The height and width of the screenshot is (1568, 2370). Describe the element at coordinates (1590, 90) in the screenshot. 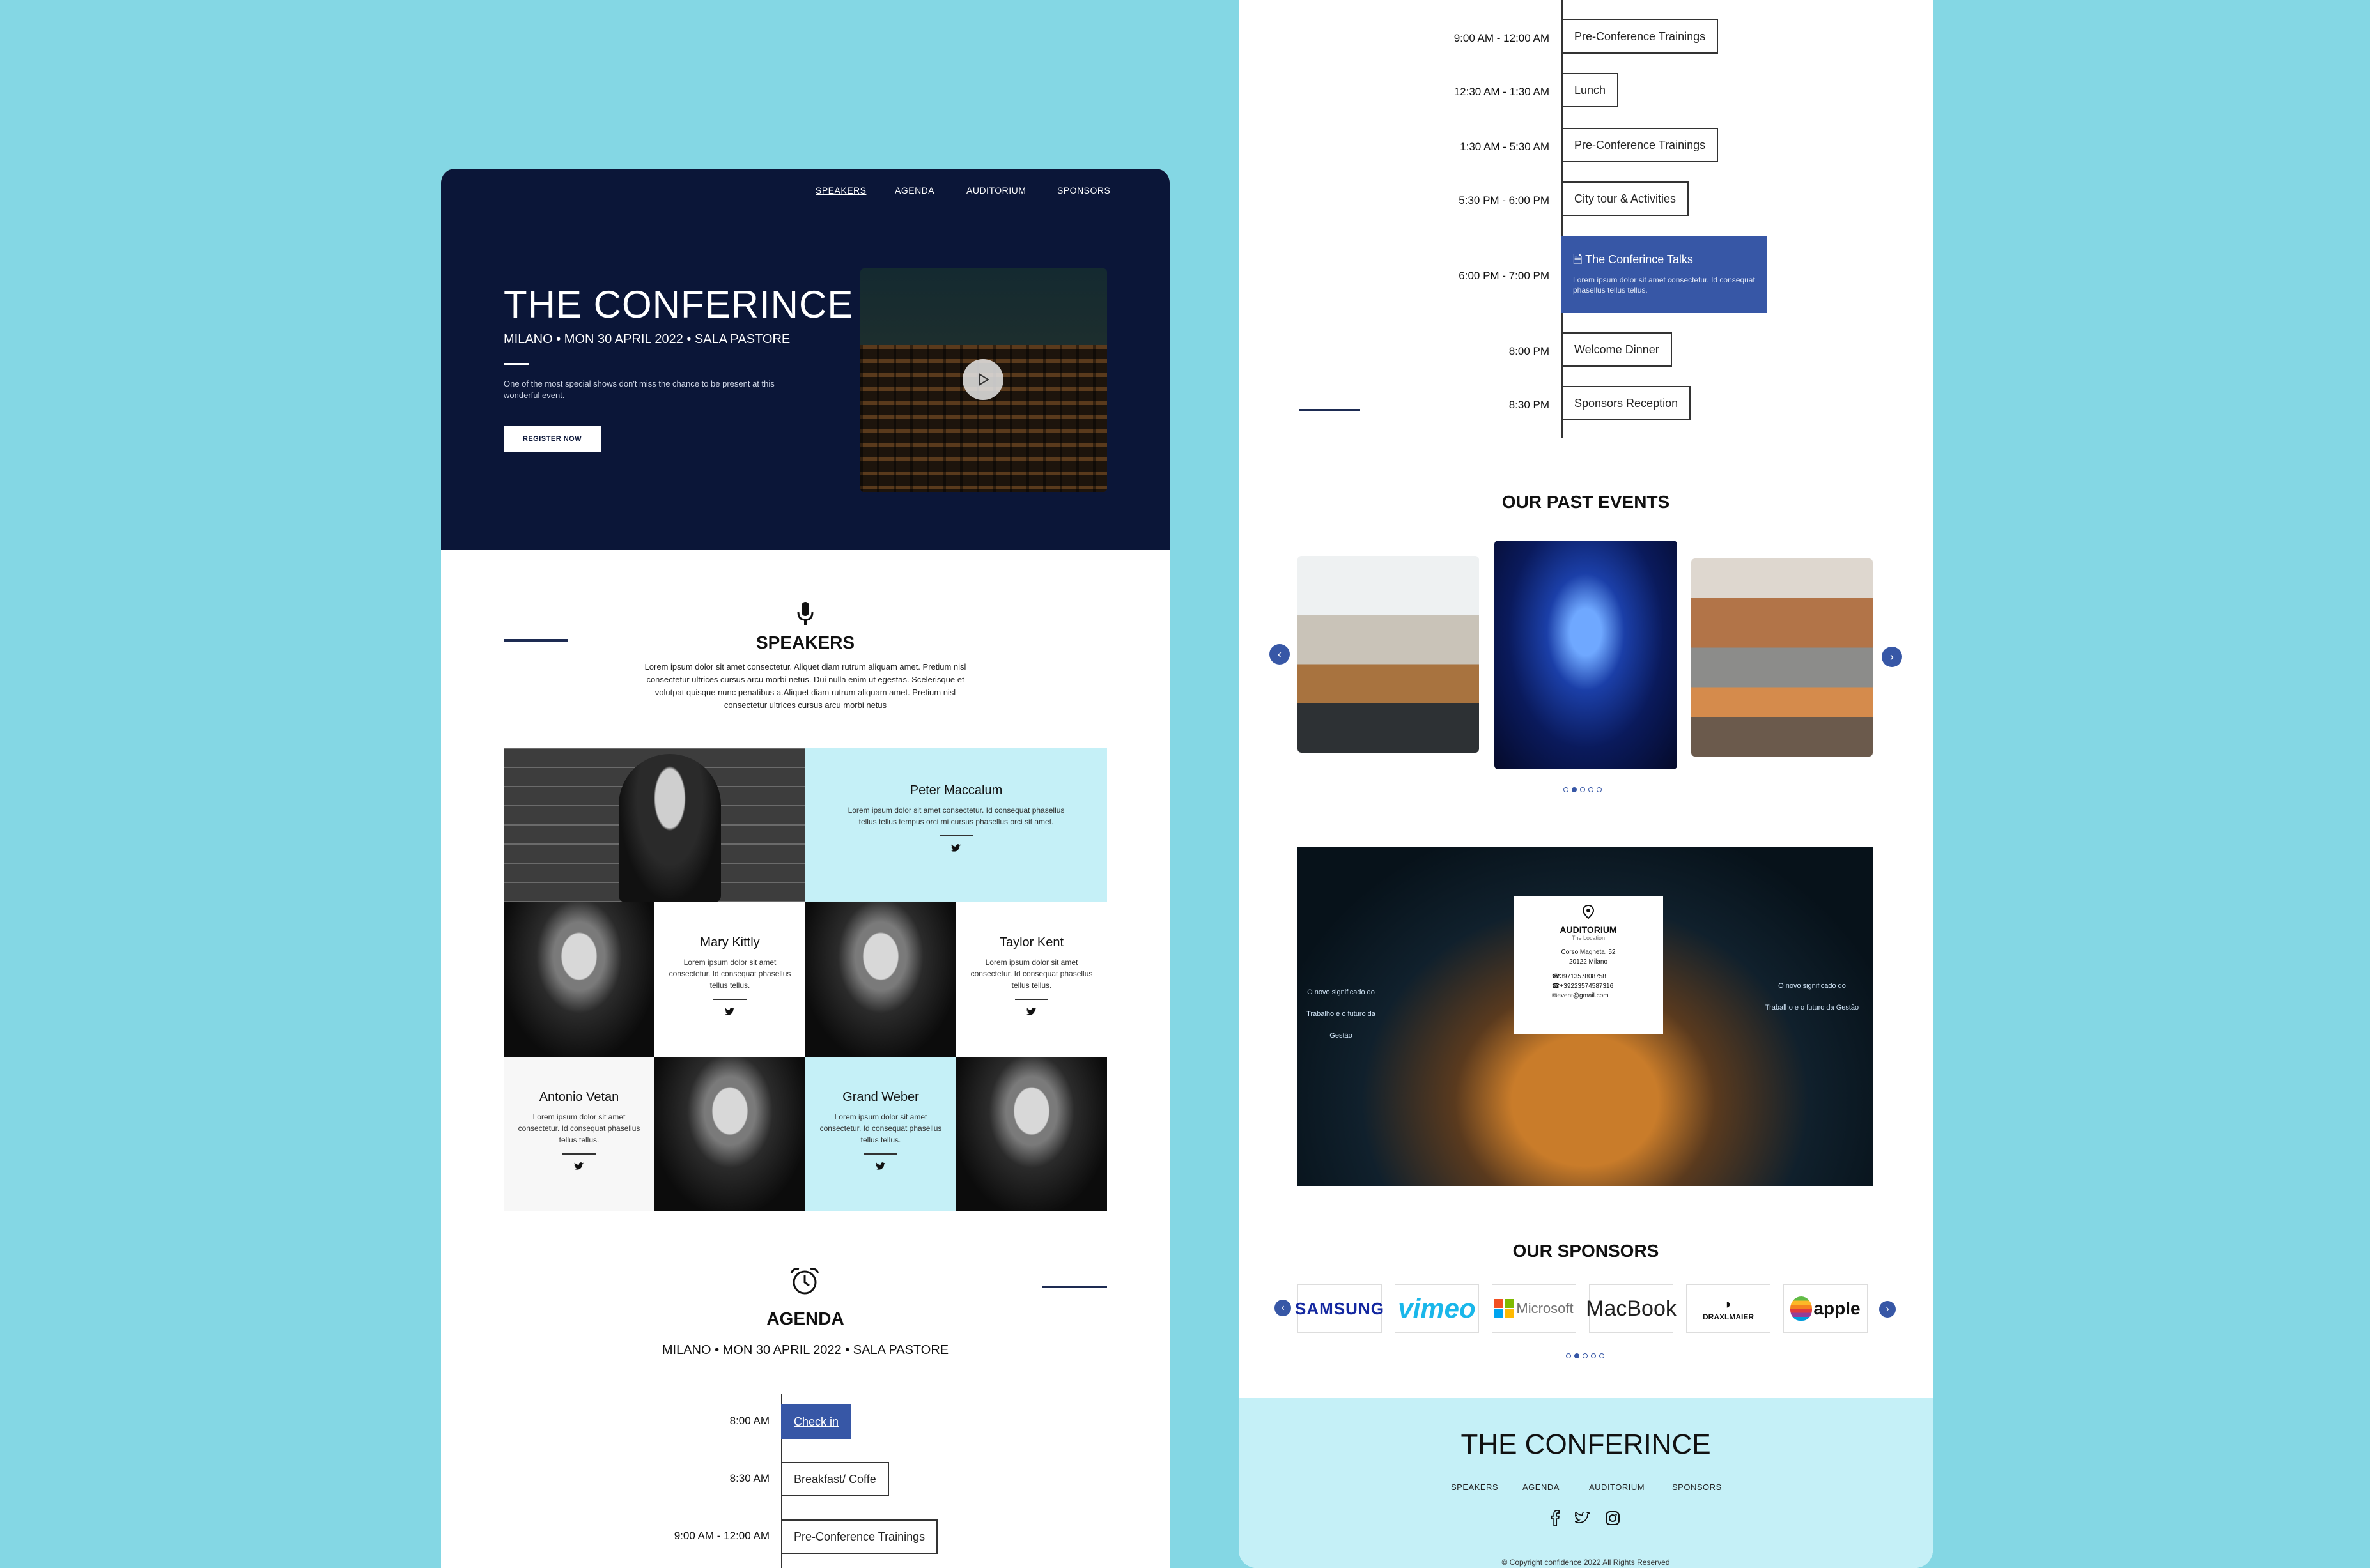

I see `agenda-item-lunch: Lunch` at that location.